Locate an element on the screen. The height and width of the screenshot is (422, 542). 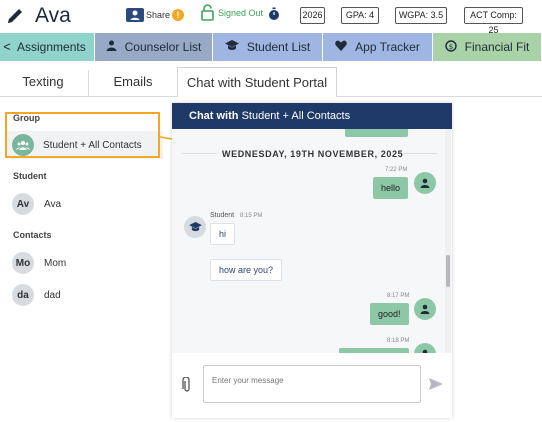
message-time: 8:15 PM is located at coordinates (251, 216).